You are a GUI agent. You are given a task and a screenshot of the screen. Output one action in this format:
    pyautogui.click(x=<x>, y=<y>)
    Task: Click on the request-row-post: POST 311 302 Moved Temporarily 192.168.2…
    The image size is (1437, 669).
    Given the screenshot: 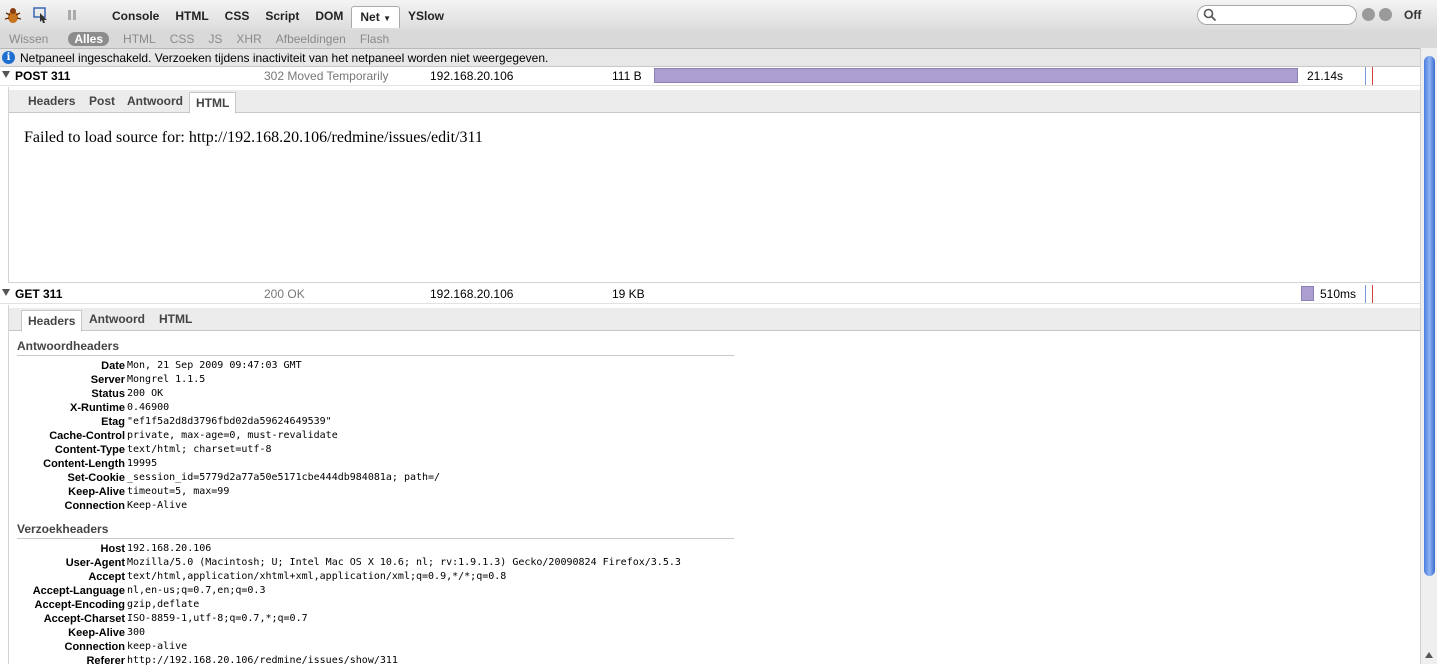 What is the action you would take?
    pyautogui.click(x=710, y=76)
    